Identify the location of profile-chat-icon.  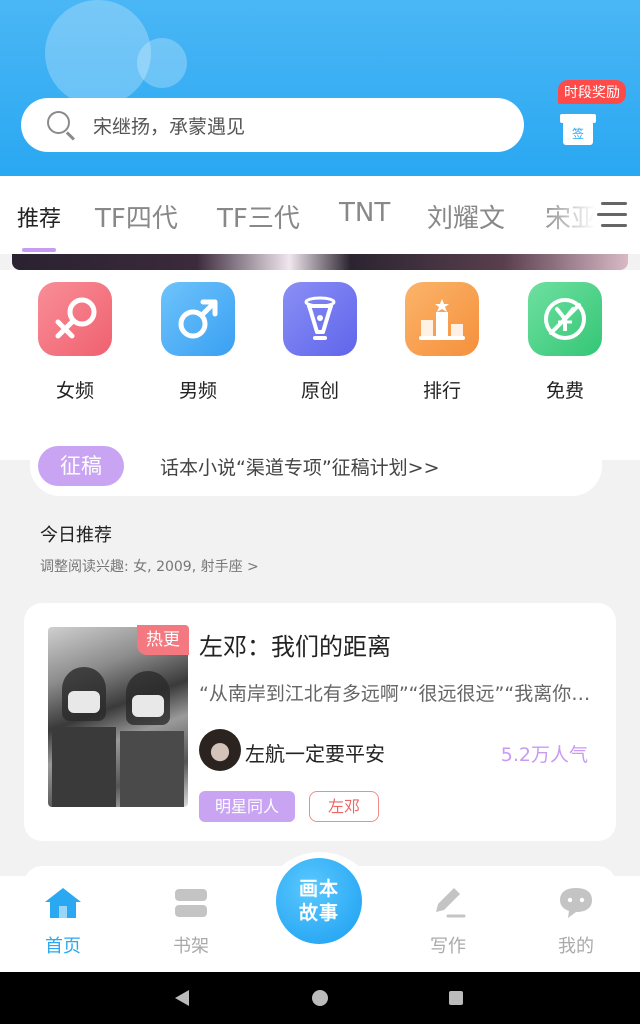
(576, 903).